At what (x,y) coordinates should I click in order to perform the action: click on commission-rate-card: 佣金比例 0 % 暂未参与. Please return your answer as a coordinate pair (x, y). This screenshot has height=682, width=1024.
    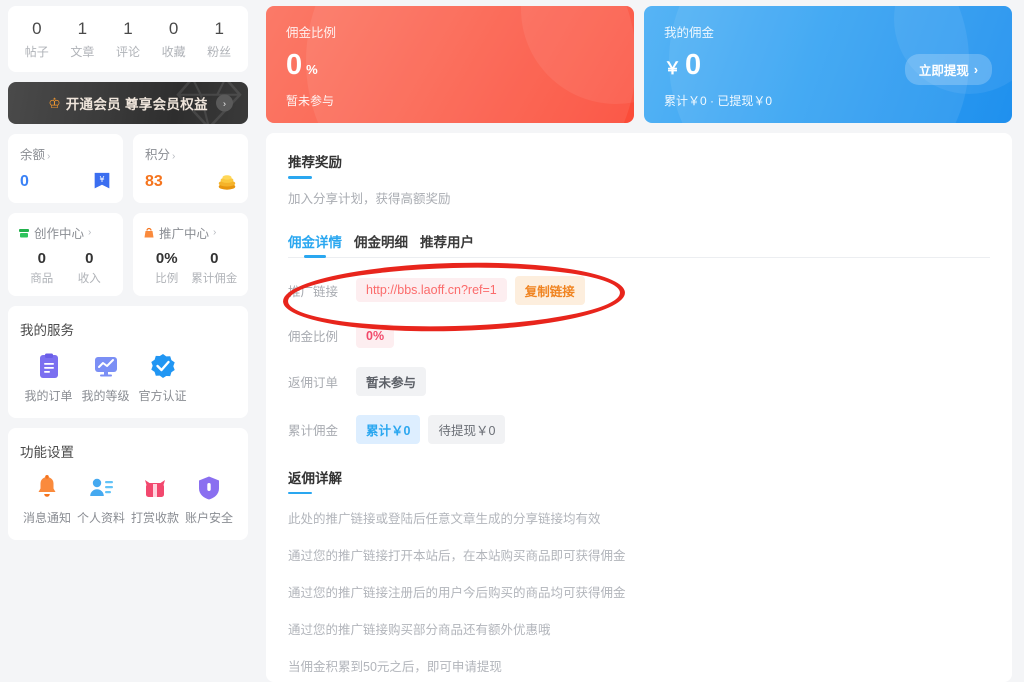
    Looking at the image, I should click on (450, 64).